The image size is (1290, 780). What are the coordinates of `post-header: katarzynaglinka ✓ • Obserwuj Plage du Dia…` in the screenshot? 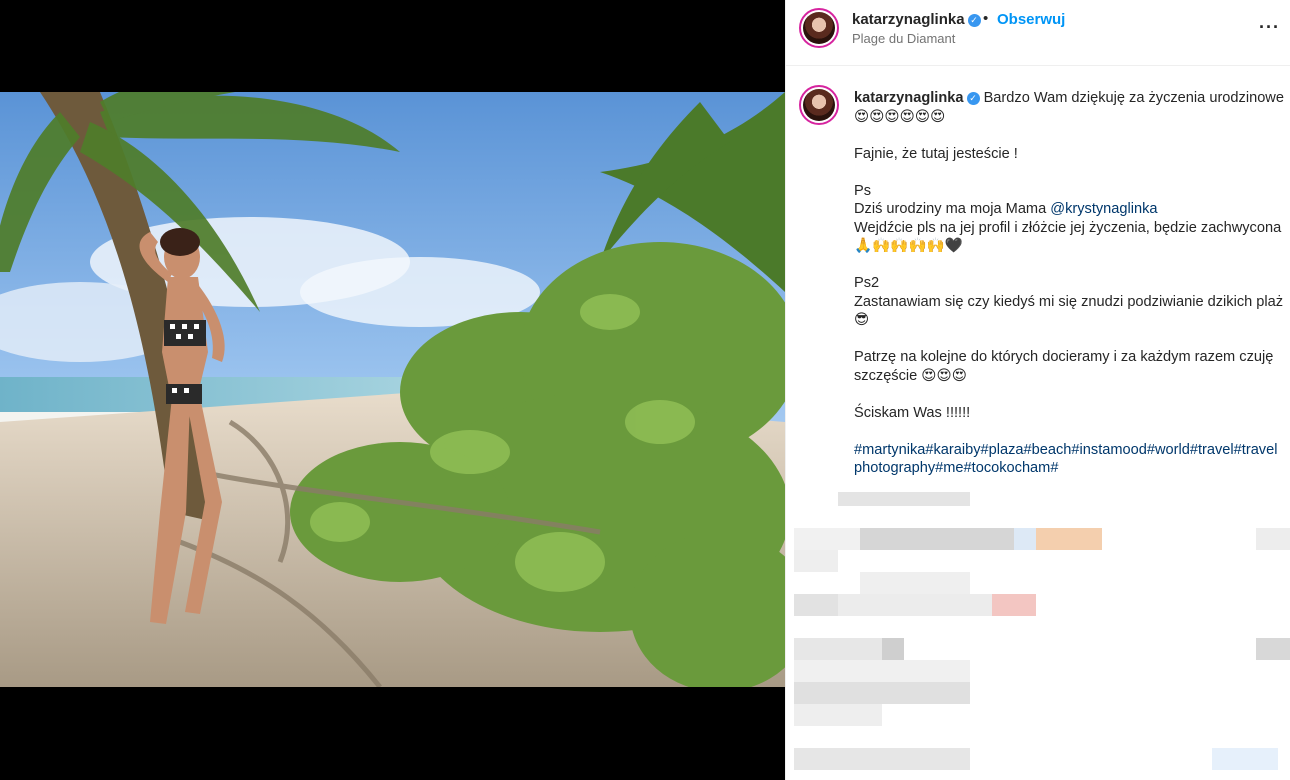 It's located at (1038, 33).